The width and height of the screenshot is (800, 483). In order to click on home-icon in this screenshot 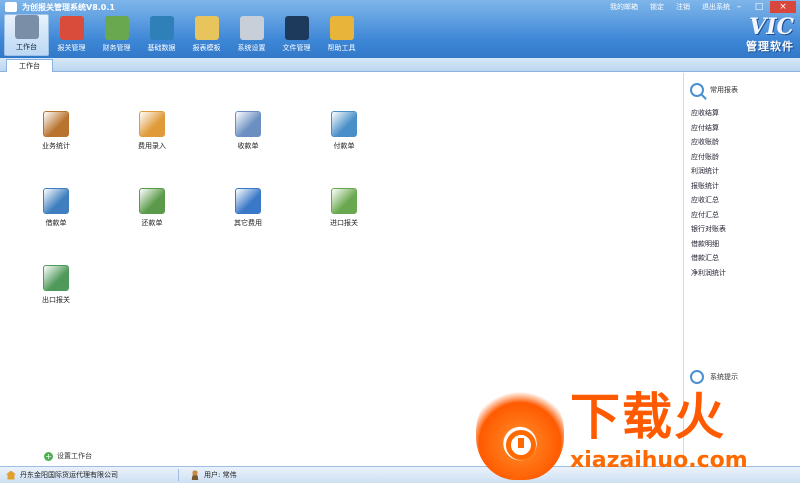, I will do `click(11, 475)`.